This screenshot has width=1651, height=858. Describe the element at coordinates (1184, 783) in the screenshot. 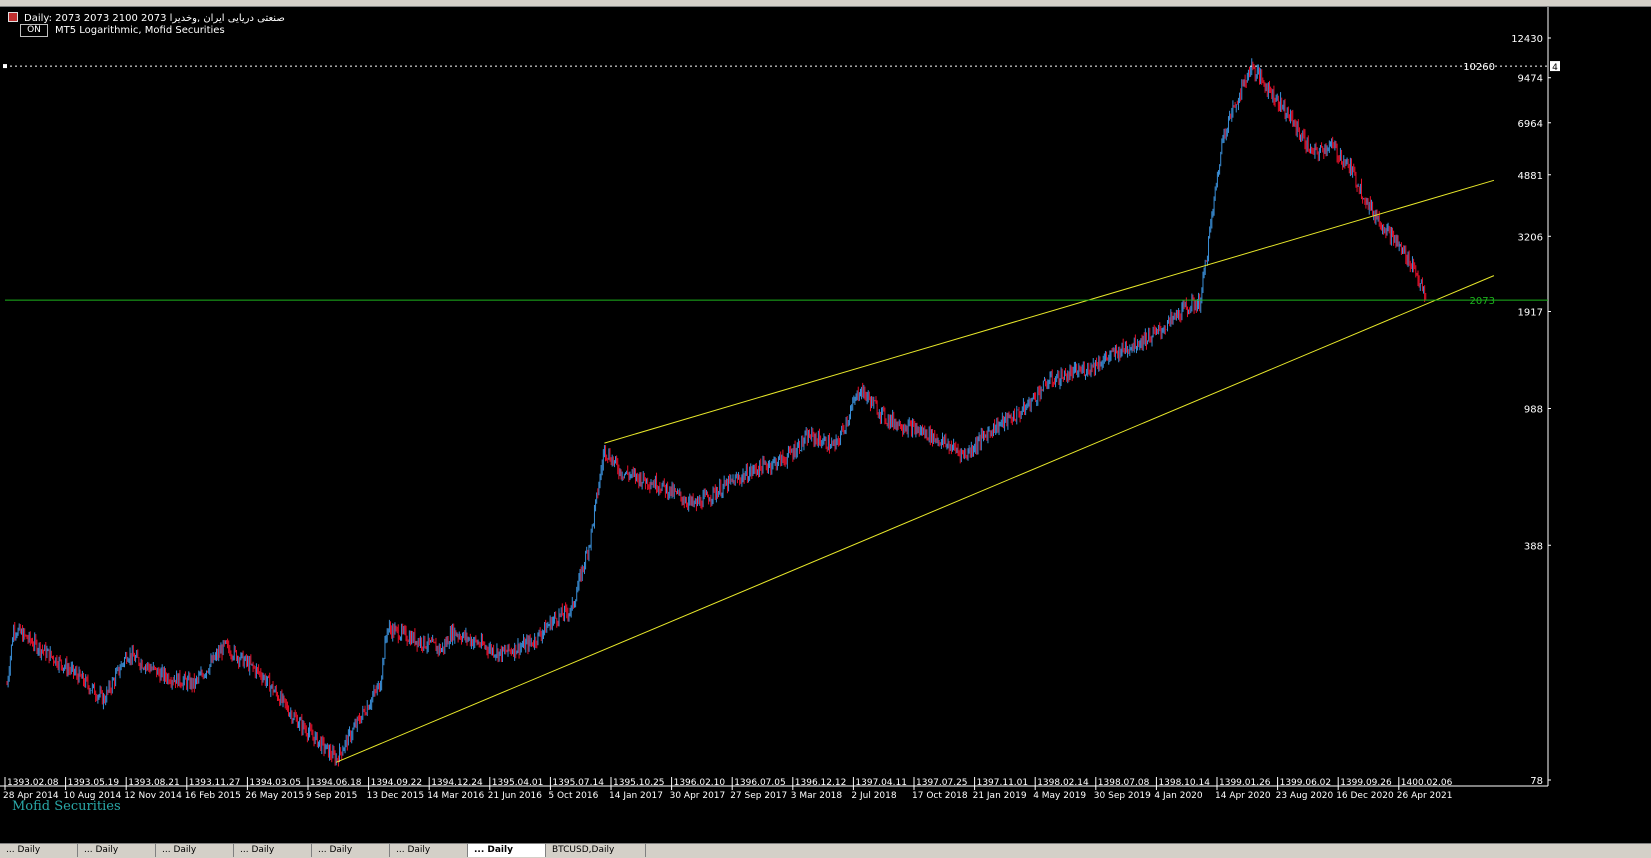

I see `time-label-solar: 1398.10.14` at that location.